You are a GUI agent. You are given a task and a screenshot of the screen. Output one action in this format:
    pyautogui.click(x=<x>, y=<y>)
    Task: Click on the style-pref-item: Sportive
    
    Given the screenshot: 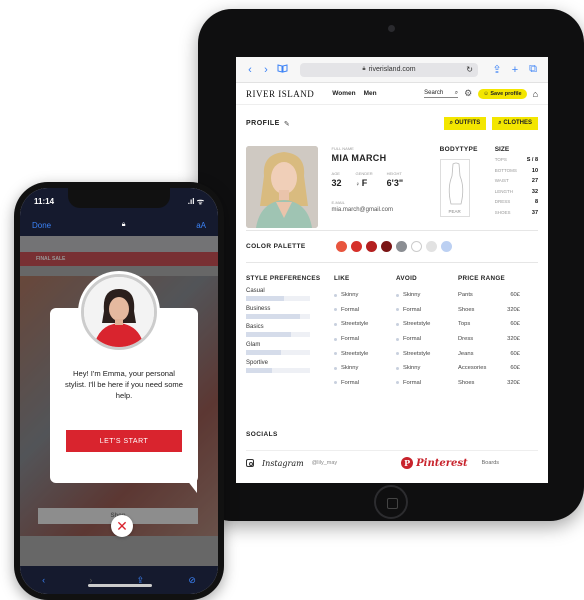 What is the action you would take?
    pyautogui.click(x=290, y=366)
    